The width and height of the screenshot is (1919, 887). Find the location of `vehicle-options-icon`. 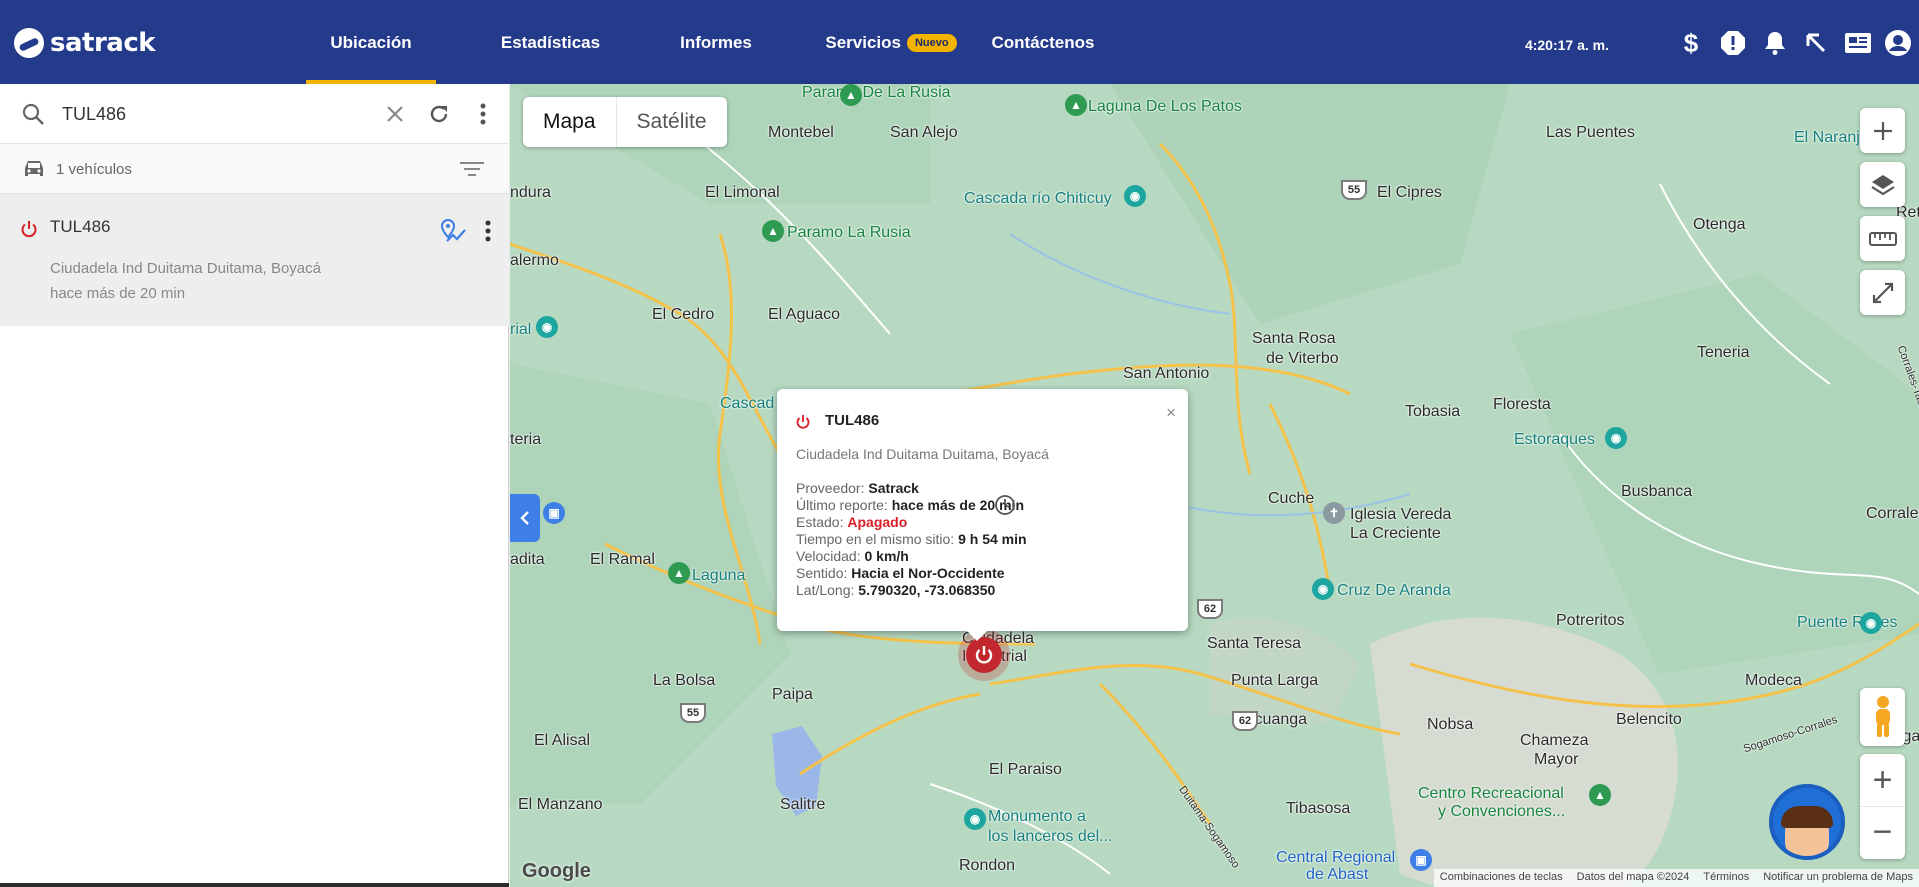

vehicle-options-icon is located at coordinates (488, 231).